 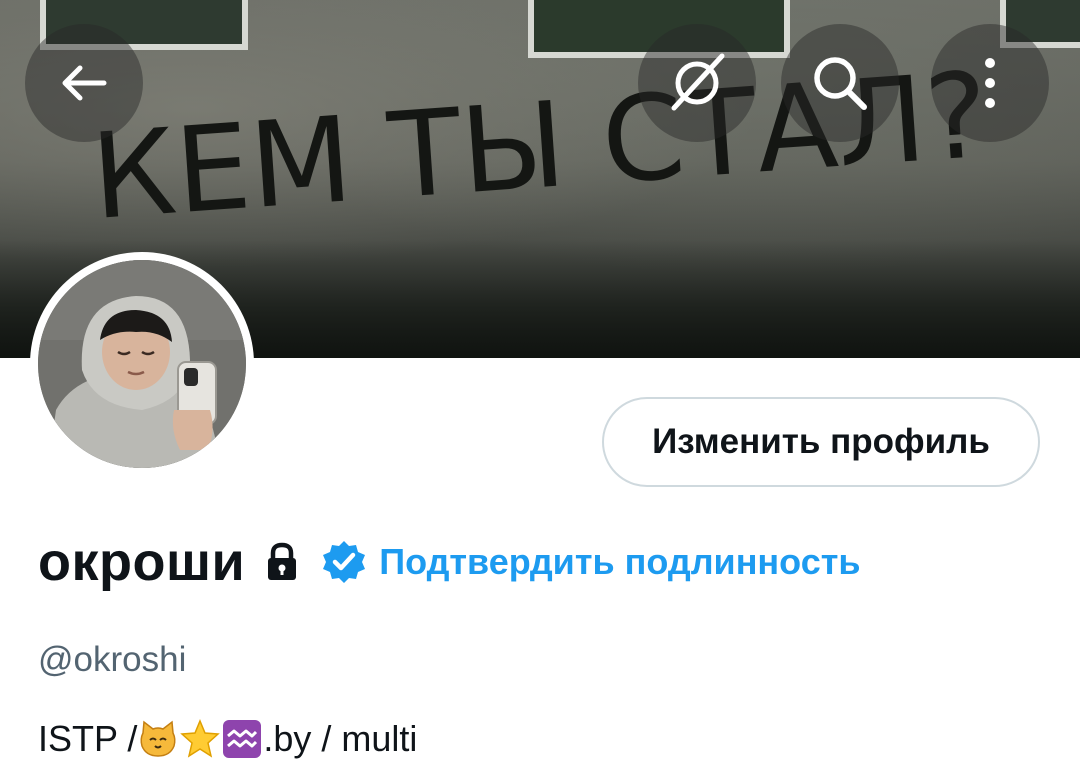 I want to click on lock-icon, so click(x=282, y=562).